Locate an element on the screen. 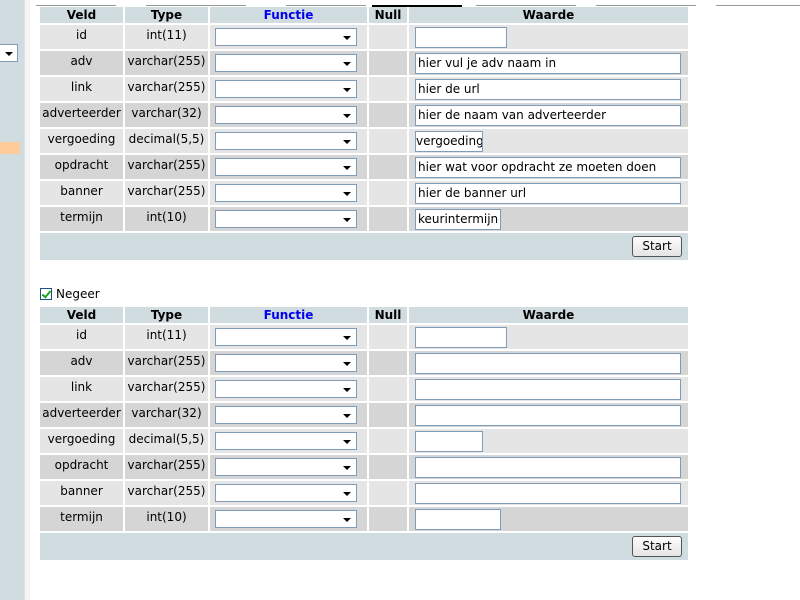 The height and width of the screenshot is (600, 800). field-row-id: id int(11) is located at coordinates (364, 337).